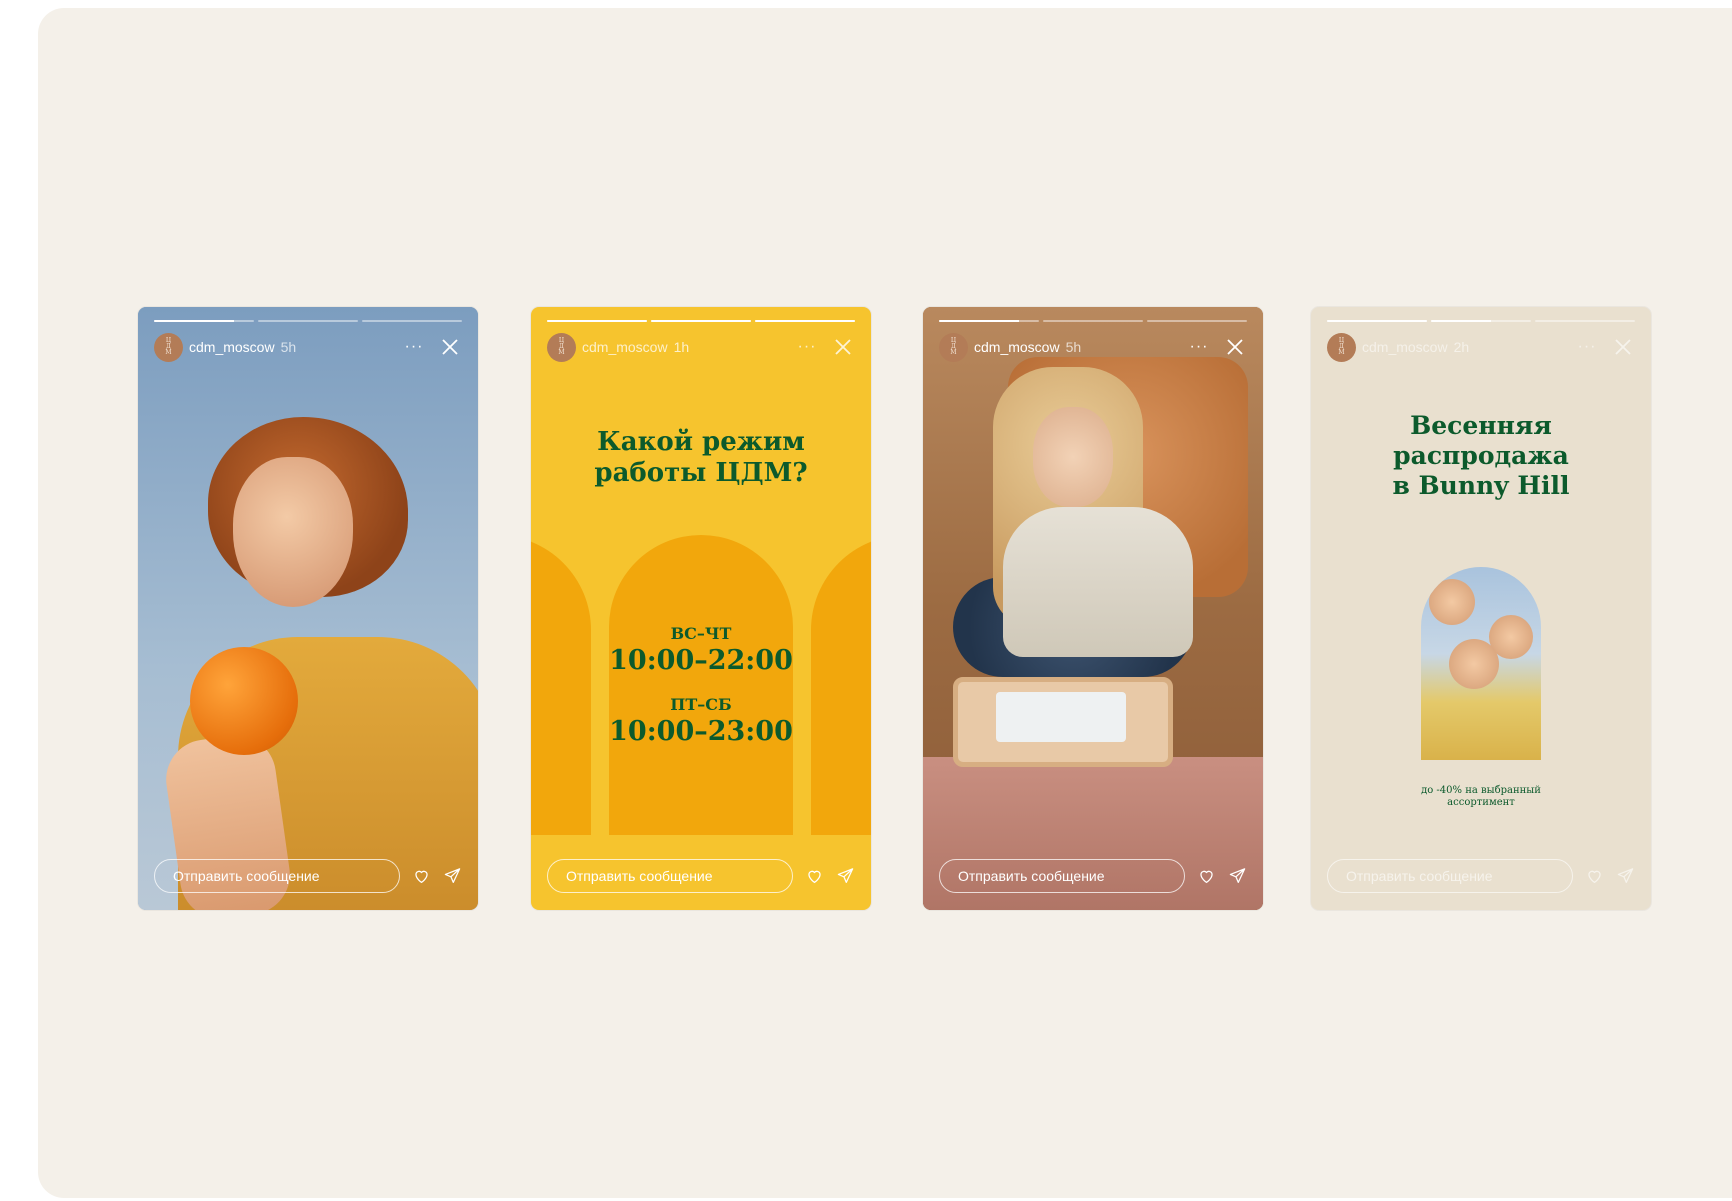 This screenshot has width=1732, height=1201. What do you see at coordinates (701, 731) in the screenshot?
I see `hours-time: 10:00–23:00` at bounding box center [701, 731].